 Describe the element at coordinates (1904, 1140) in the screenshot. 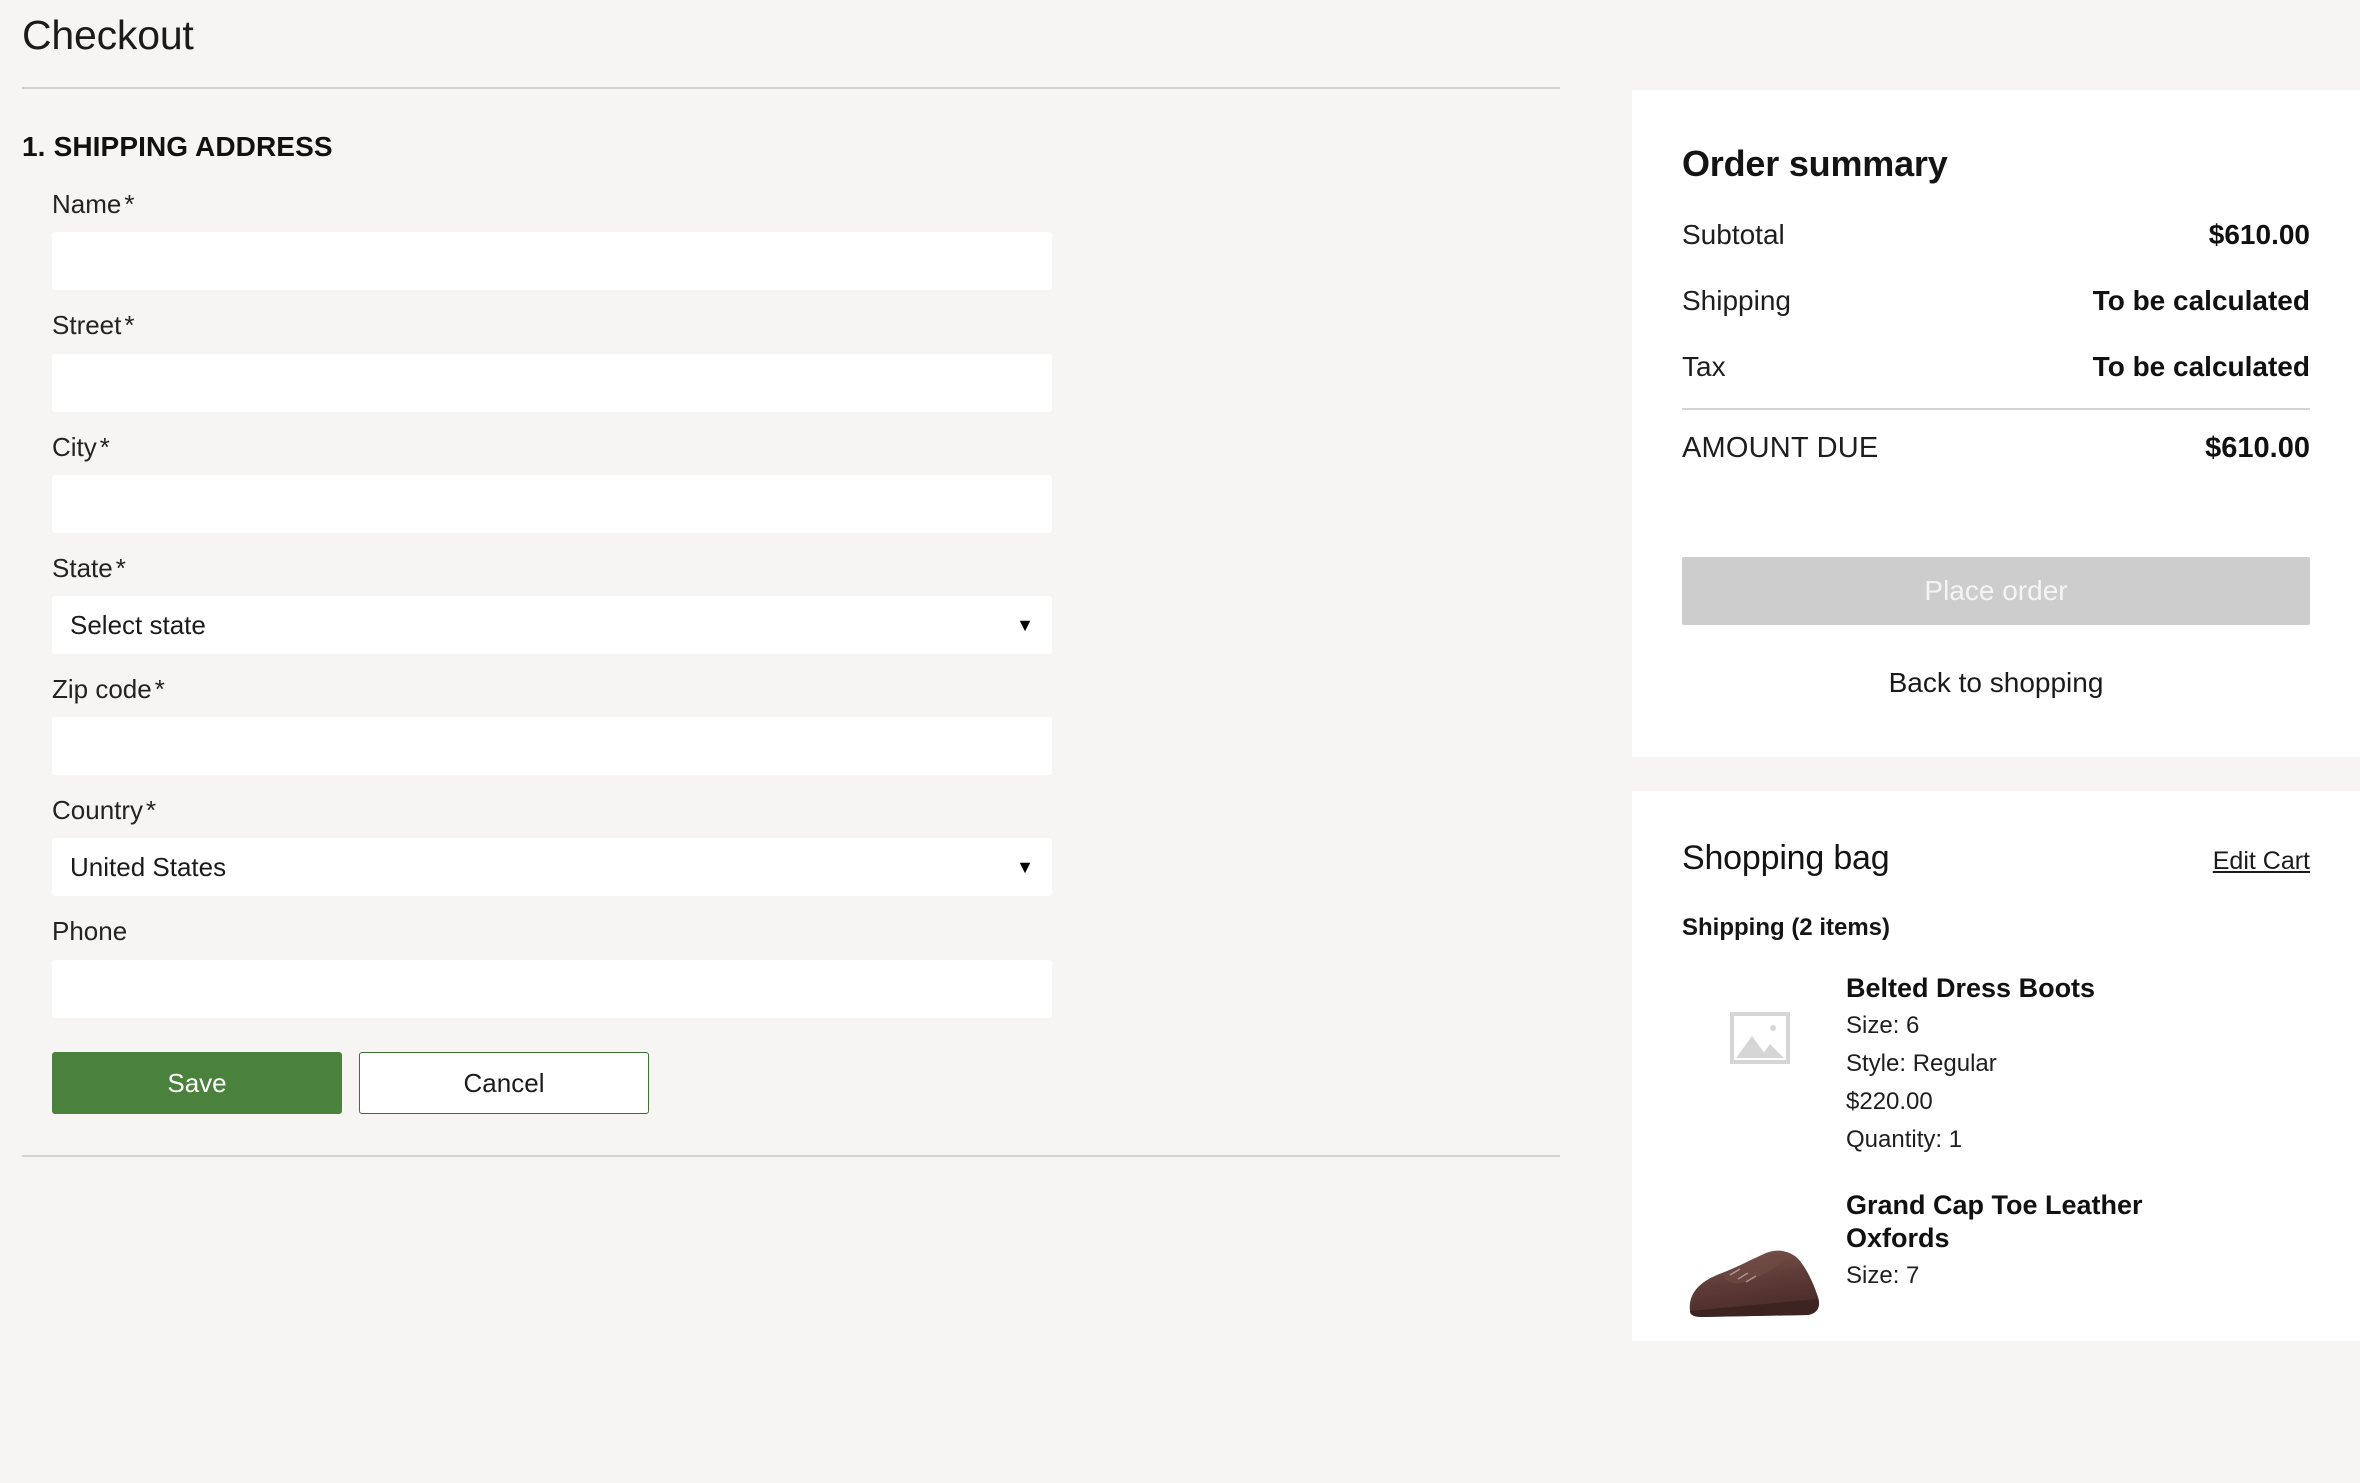

I see `item-quantity: Quantity: 1` at that location.